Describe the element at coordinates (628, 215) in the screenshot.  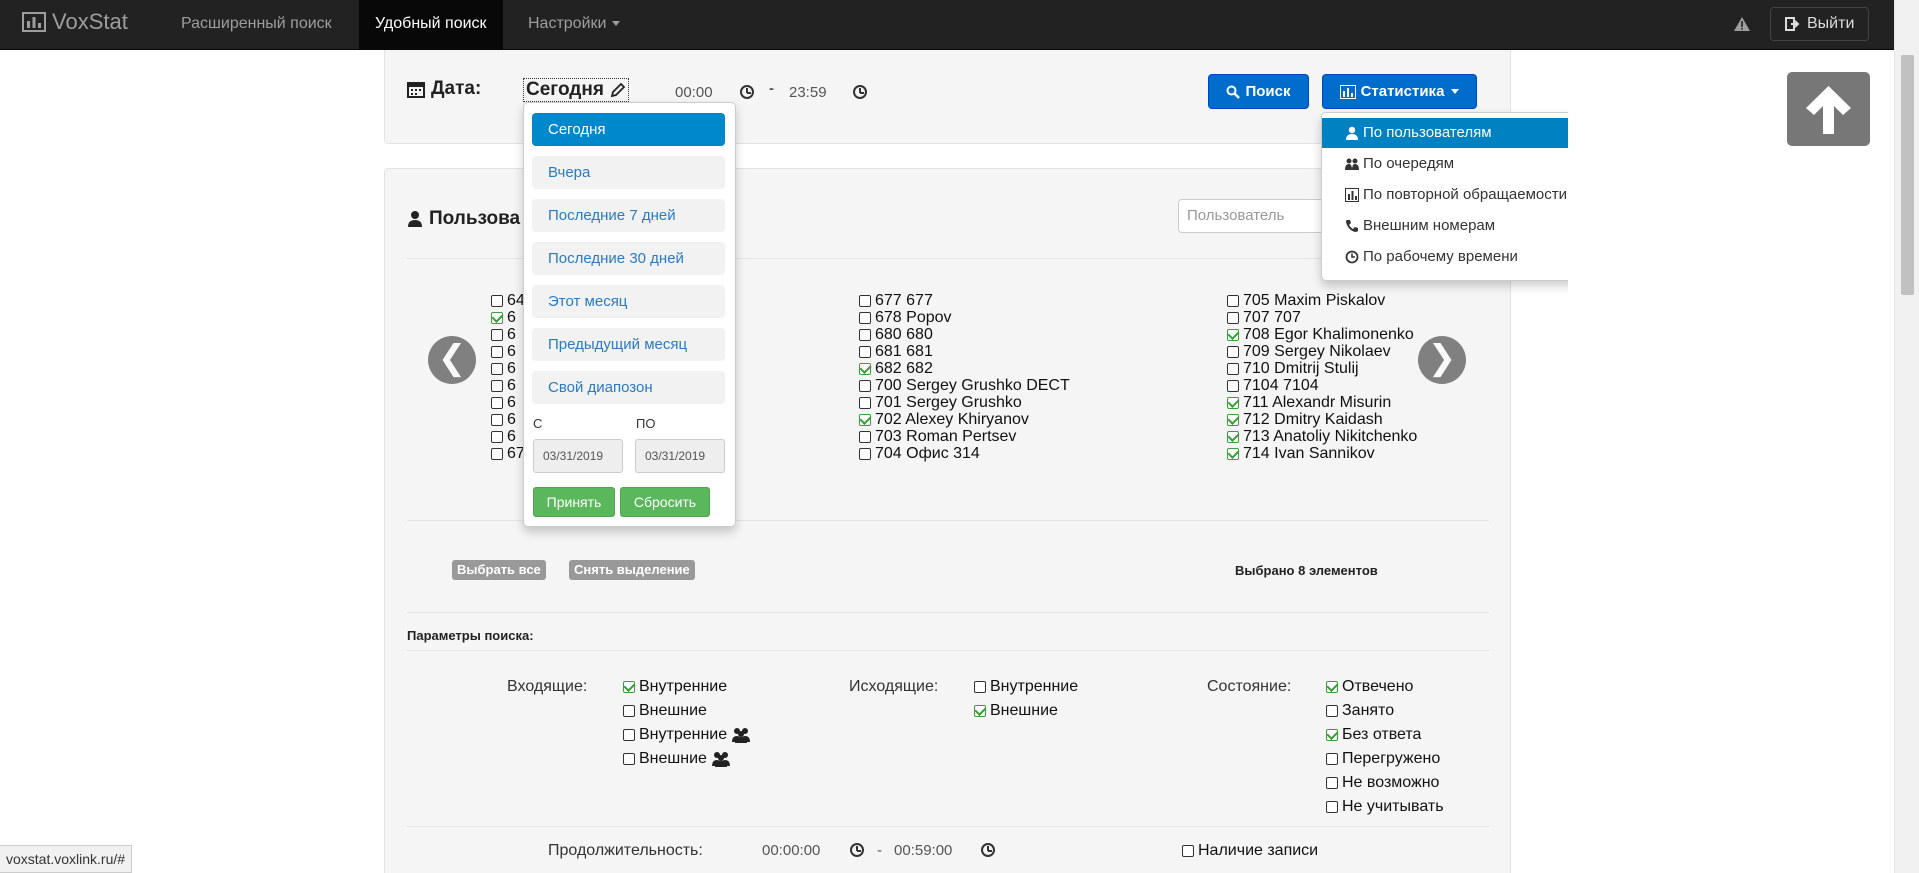
I see `range-option: Последние 7 дней` at that location.